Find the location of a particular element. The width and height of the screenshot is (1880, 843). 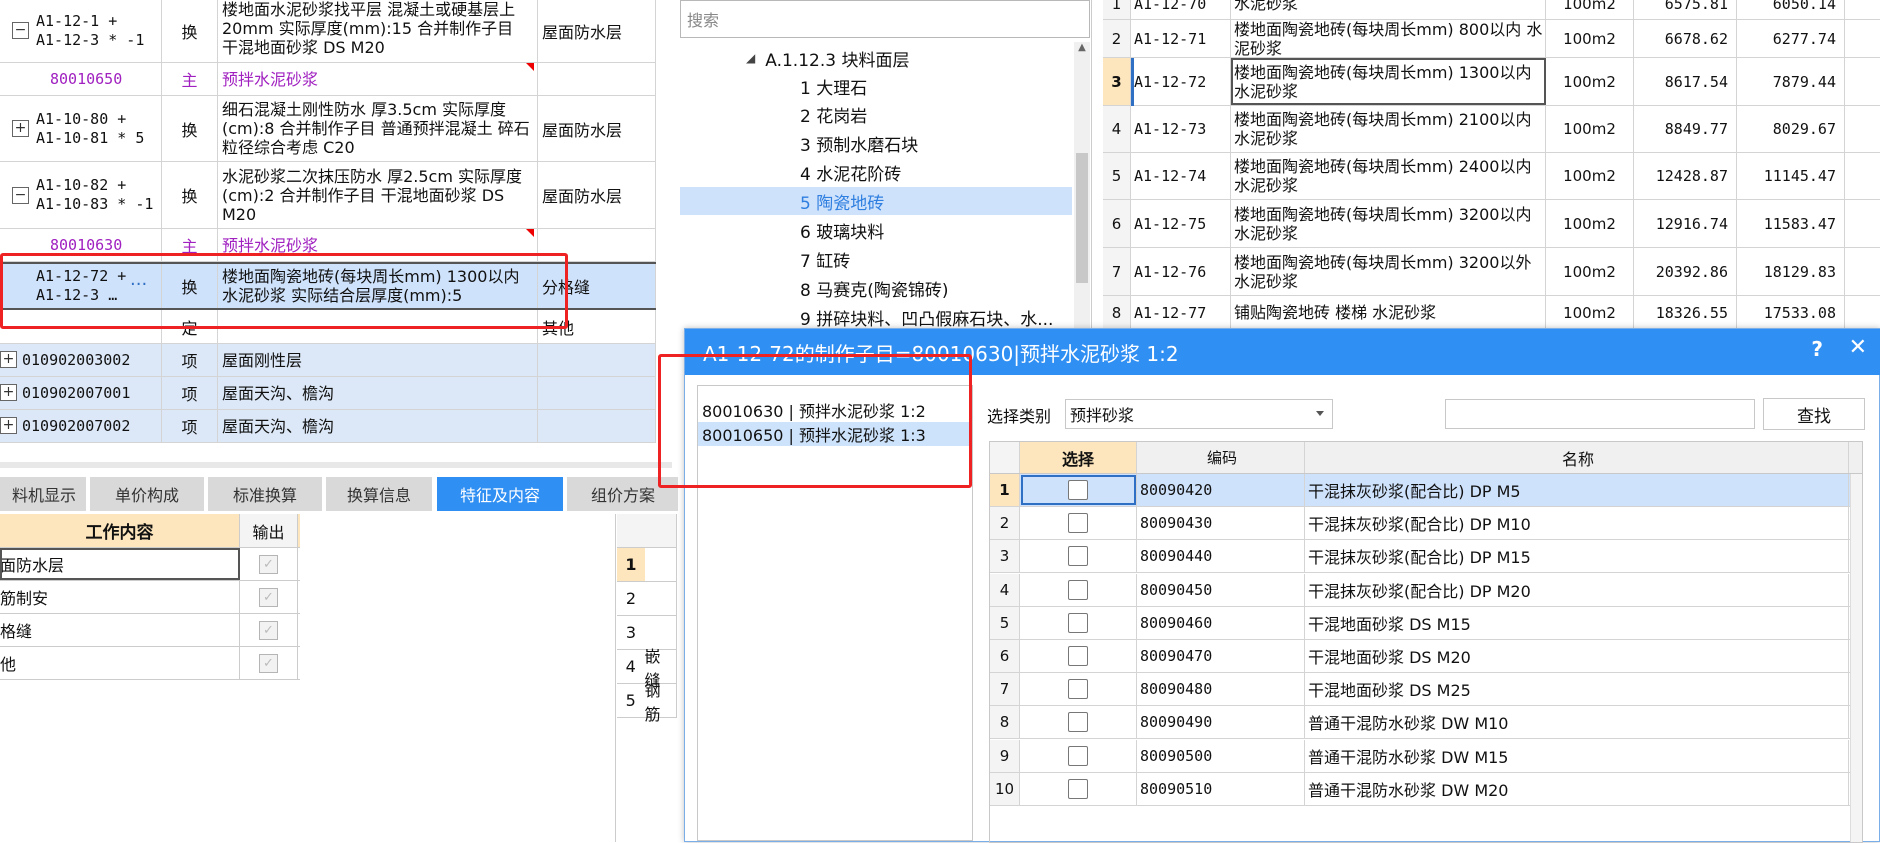

row-feature: 屋面防水层 is located at coordinates (597, 31).